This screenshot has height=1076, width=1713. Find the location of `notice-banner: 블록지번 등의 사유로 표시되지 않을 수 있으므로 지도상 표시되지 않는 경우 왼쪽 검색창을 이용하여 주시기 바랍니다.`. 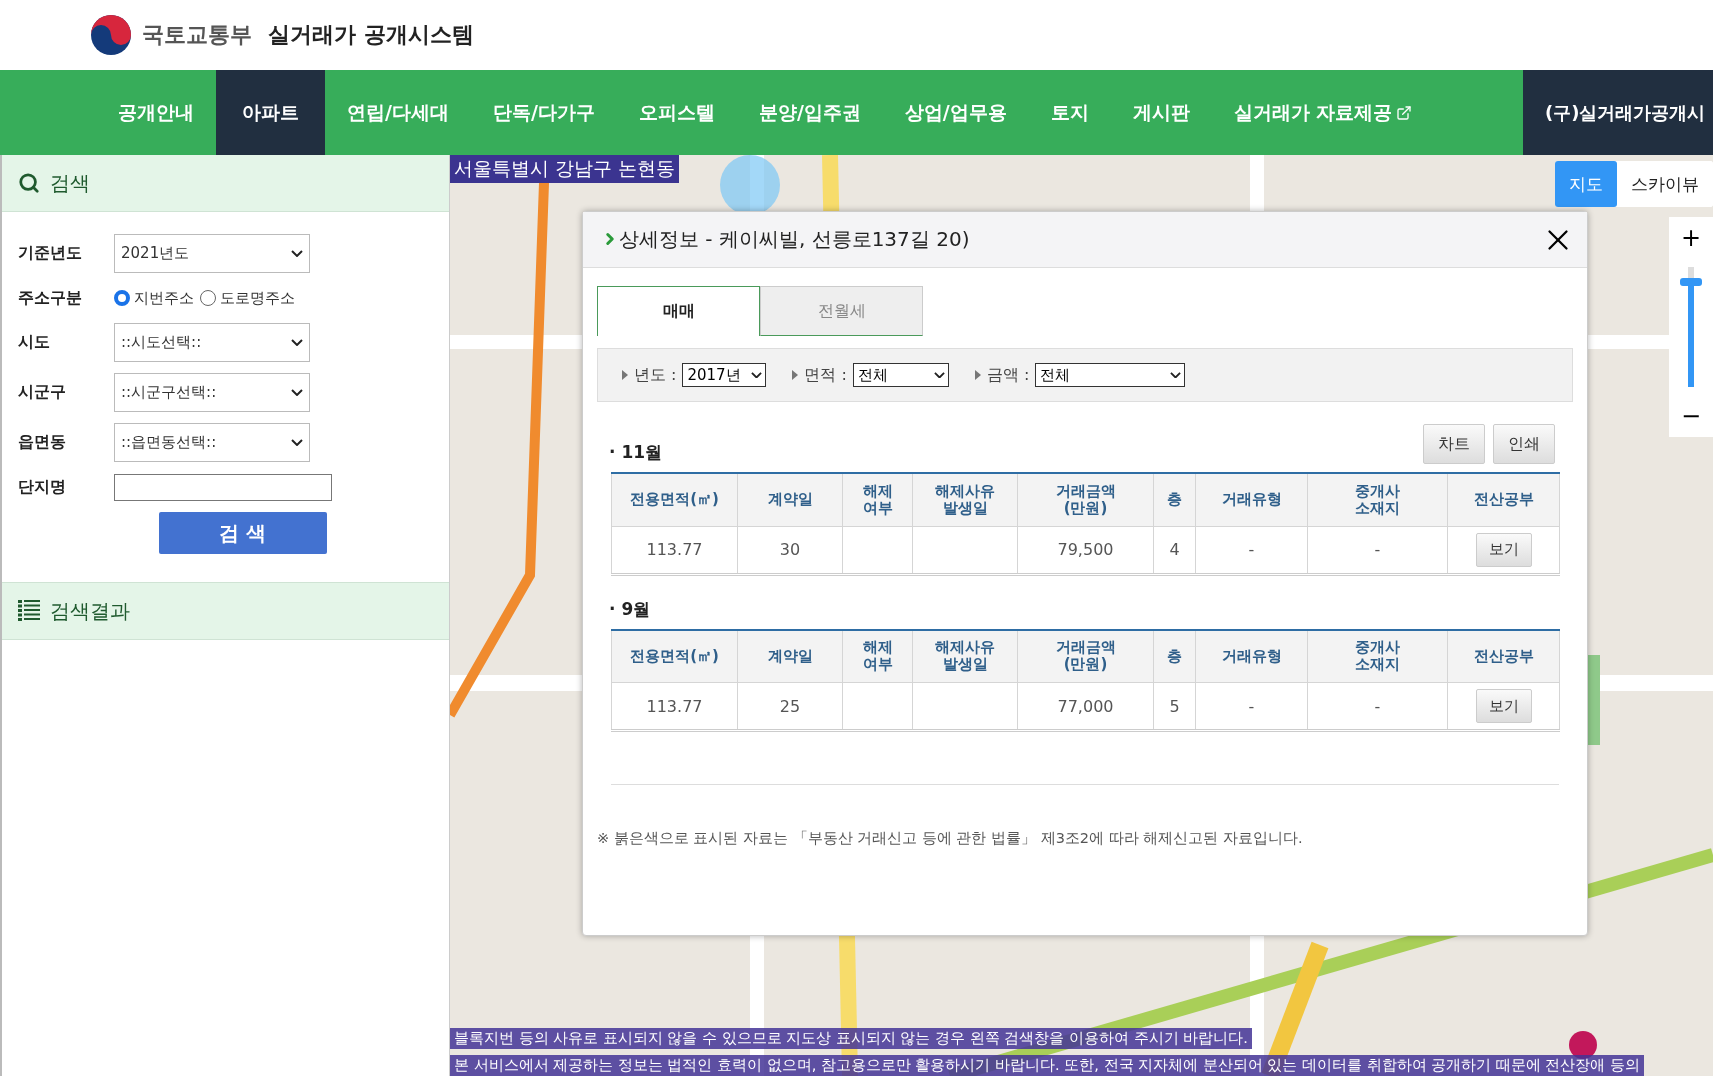

notice-banner: 블록지번 등의 사유로 표시되지 않을 수 있으므로 지도상 표시되지 않는 경우 왼쪽 검색창을 이용하여 주시기 바랍니다. is located at coordinates (851, 1038).